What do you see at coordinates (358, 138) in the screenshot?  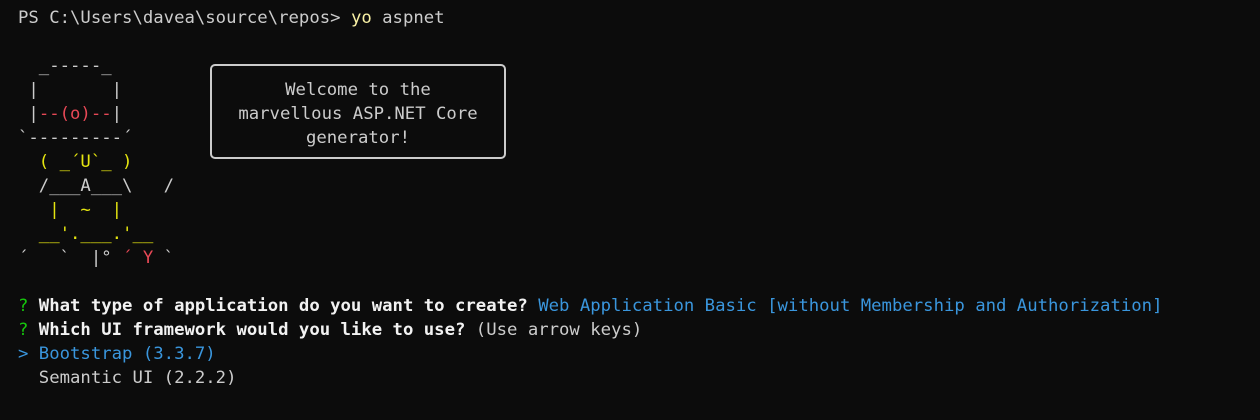 I see `bubble-line-3: generator!` at bounding box center [358, 138].